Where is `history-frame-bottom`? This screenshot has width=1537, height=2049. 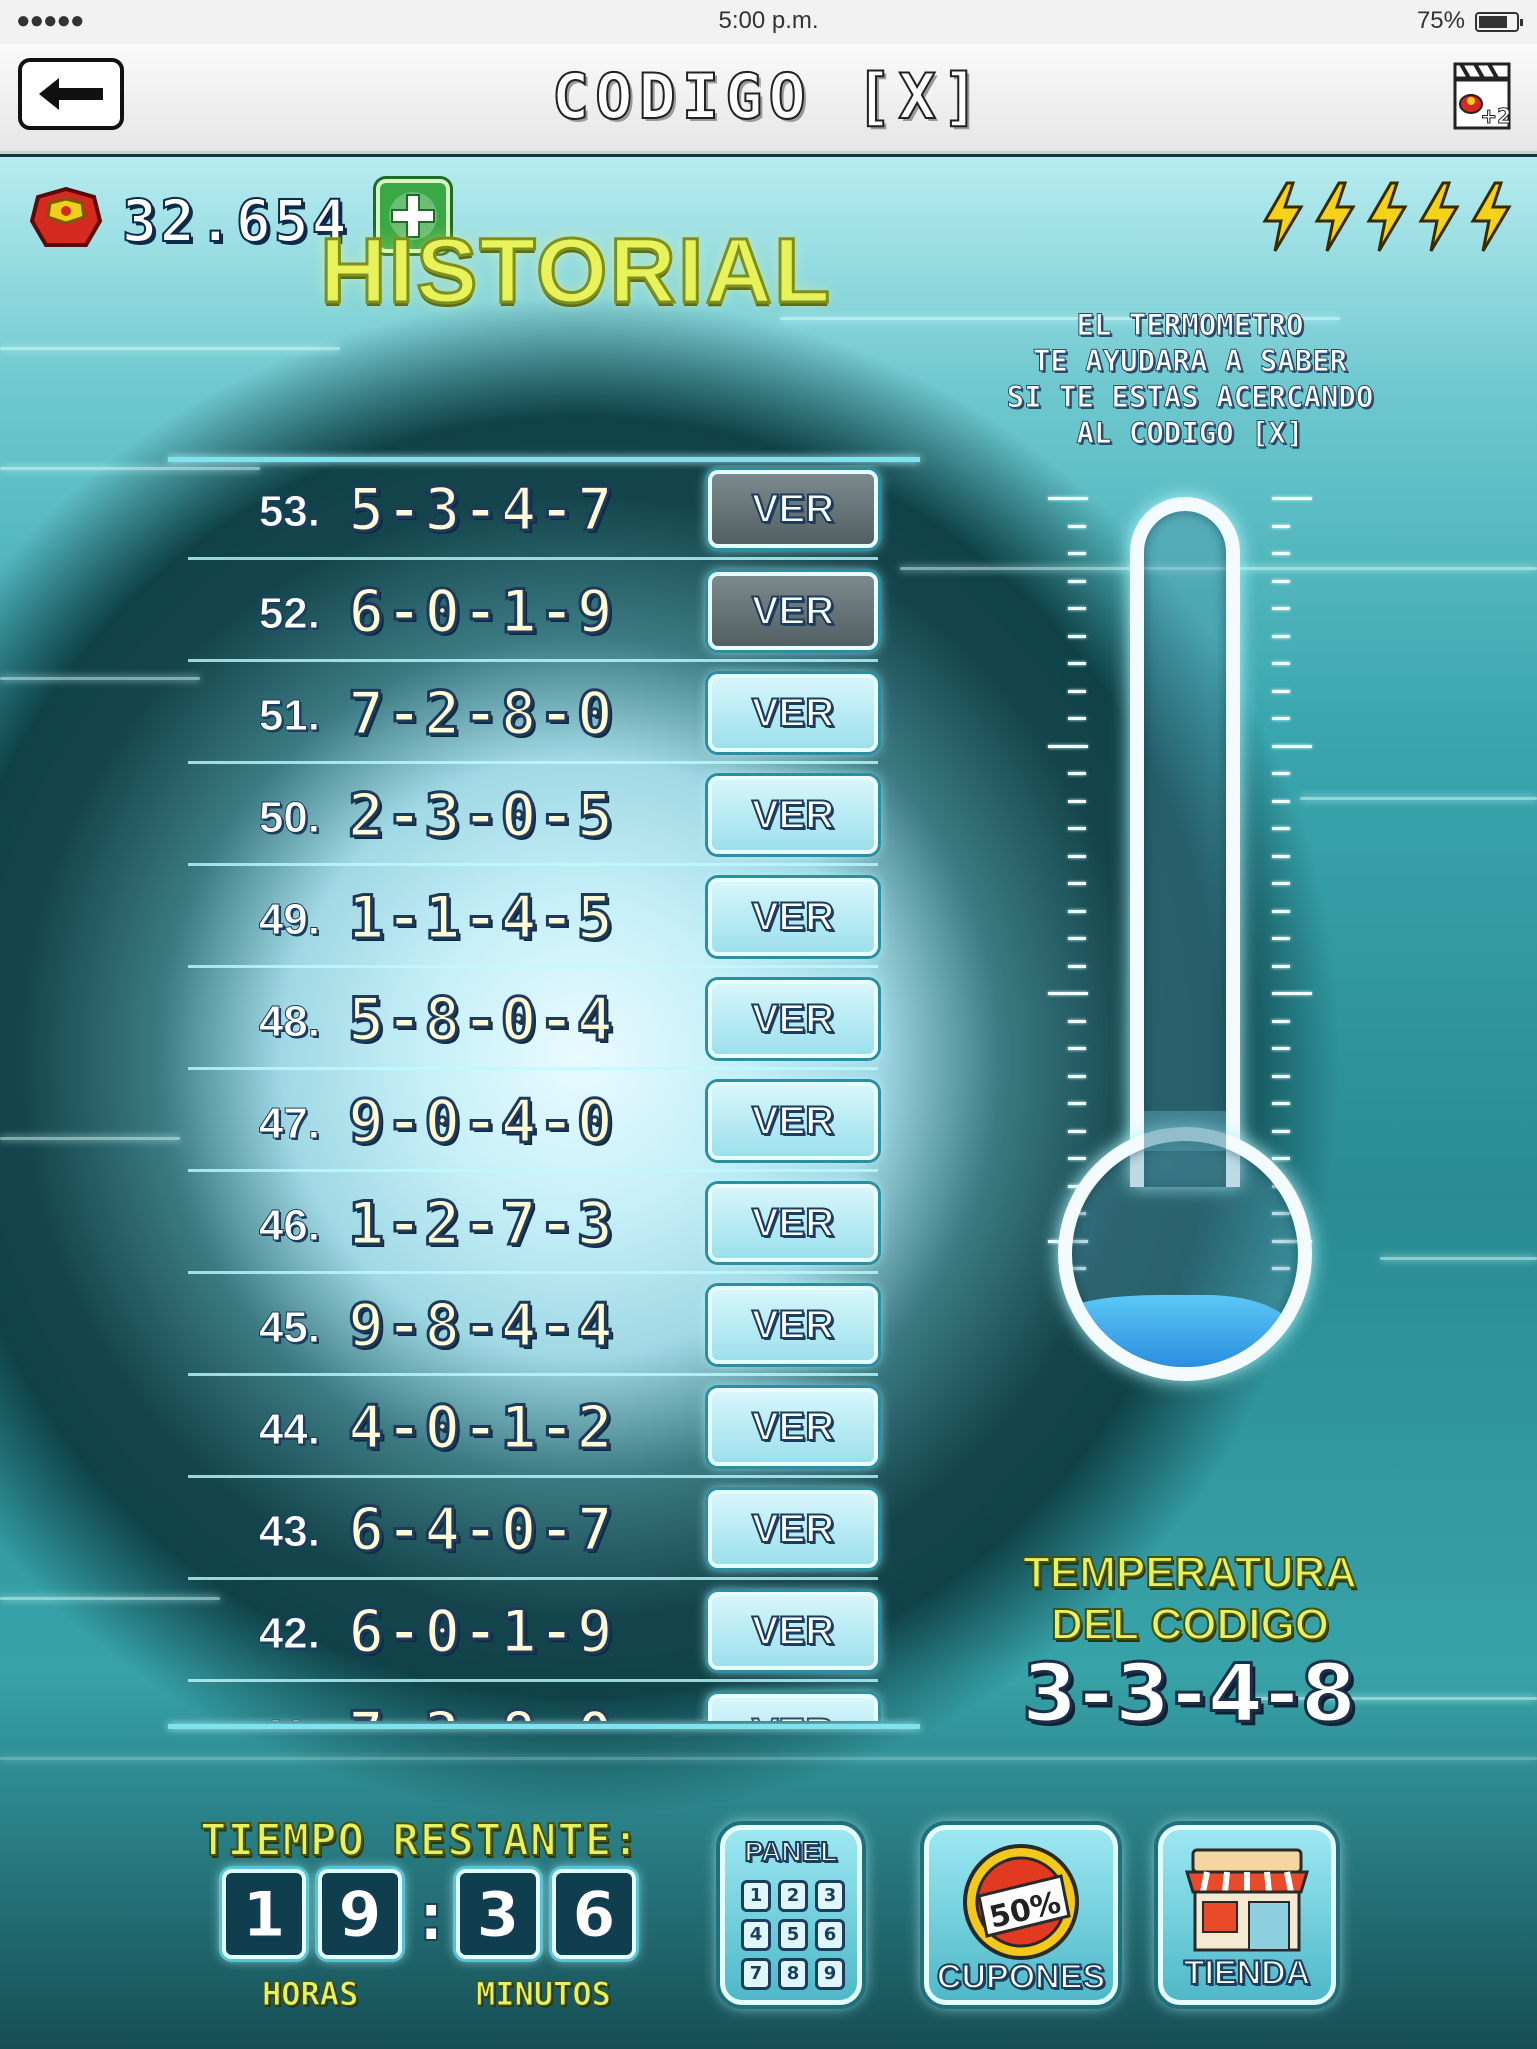 history-frame-bottom is located at coordinates (544, 1726).